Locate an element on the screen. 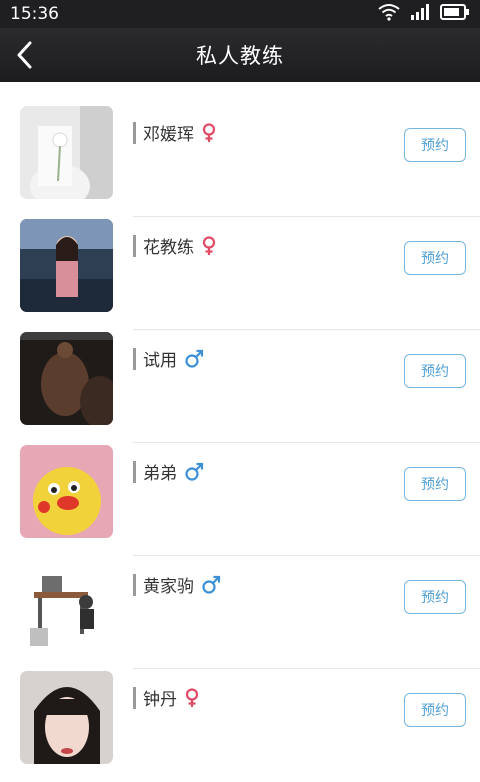 This screenshot has height=782, width=480. chevron-left-icon is located at coordinates (24, 55).